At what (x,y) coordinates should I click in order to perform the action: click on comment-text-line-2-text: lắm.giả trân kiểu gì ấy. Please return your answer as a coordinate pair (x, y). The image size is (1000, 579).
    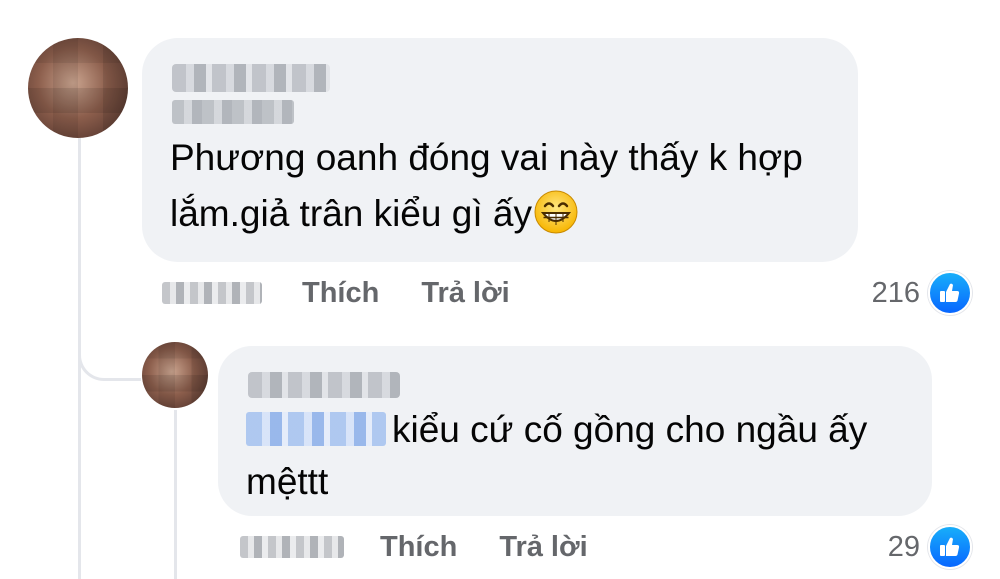
    Looking at the image, I should click on (351, 213).